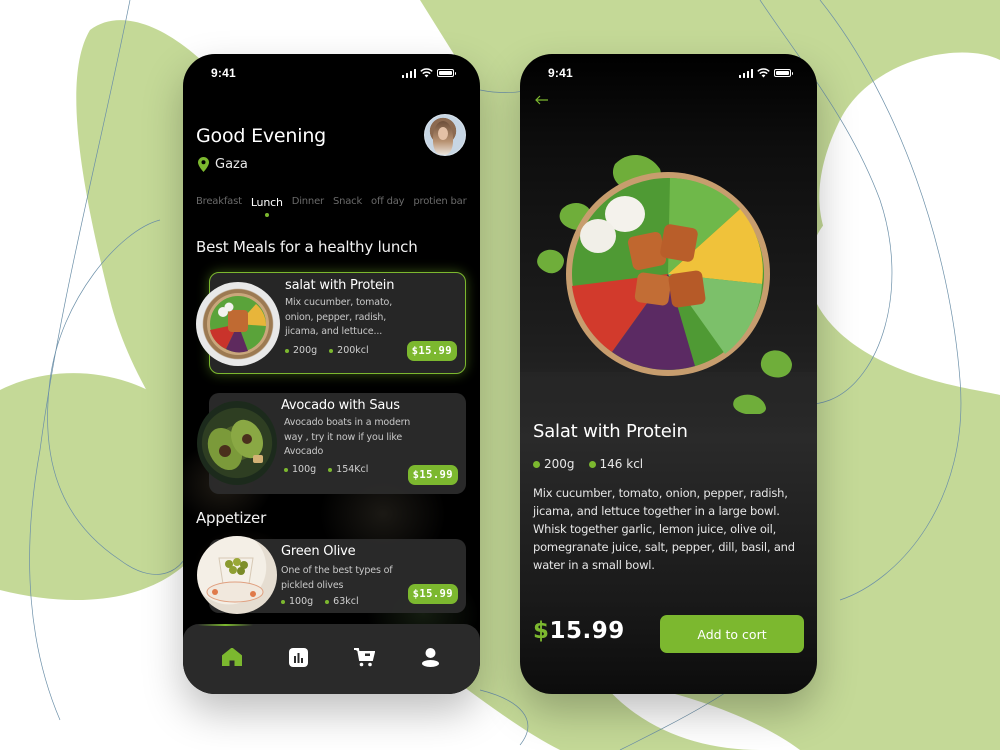  I want to click on meal-calories: 200kcl, so click(349, 350).